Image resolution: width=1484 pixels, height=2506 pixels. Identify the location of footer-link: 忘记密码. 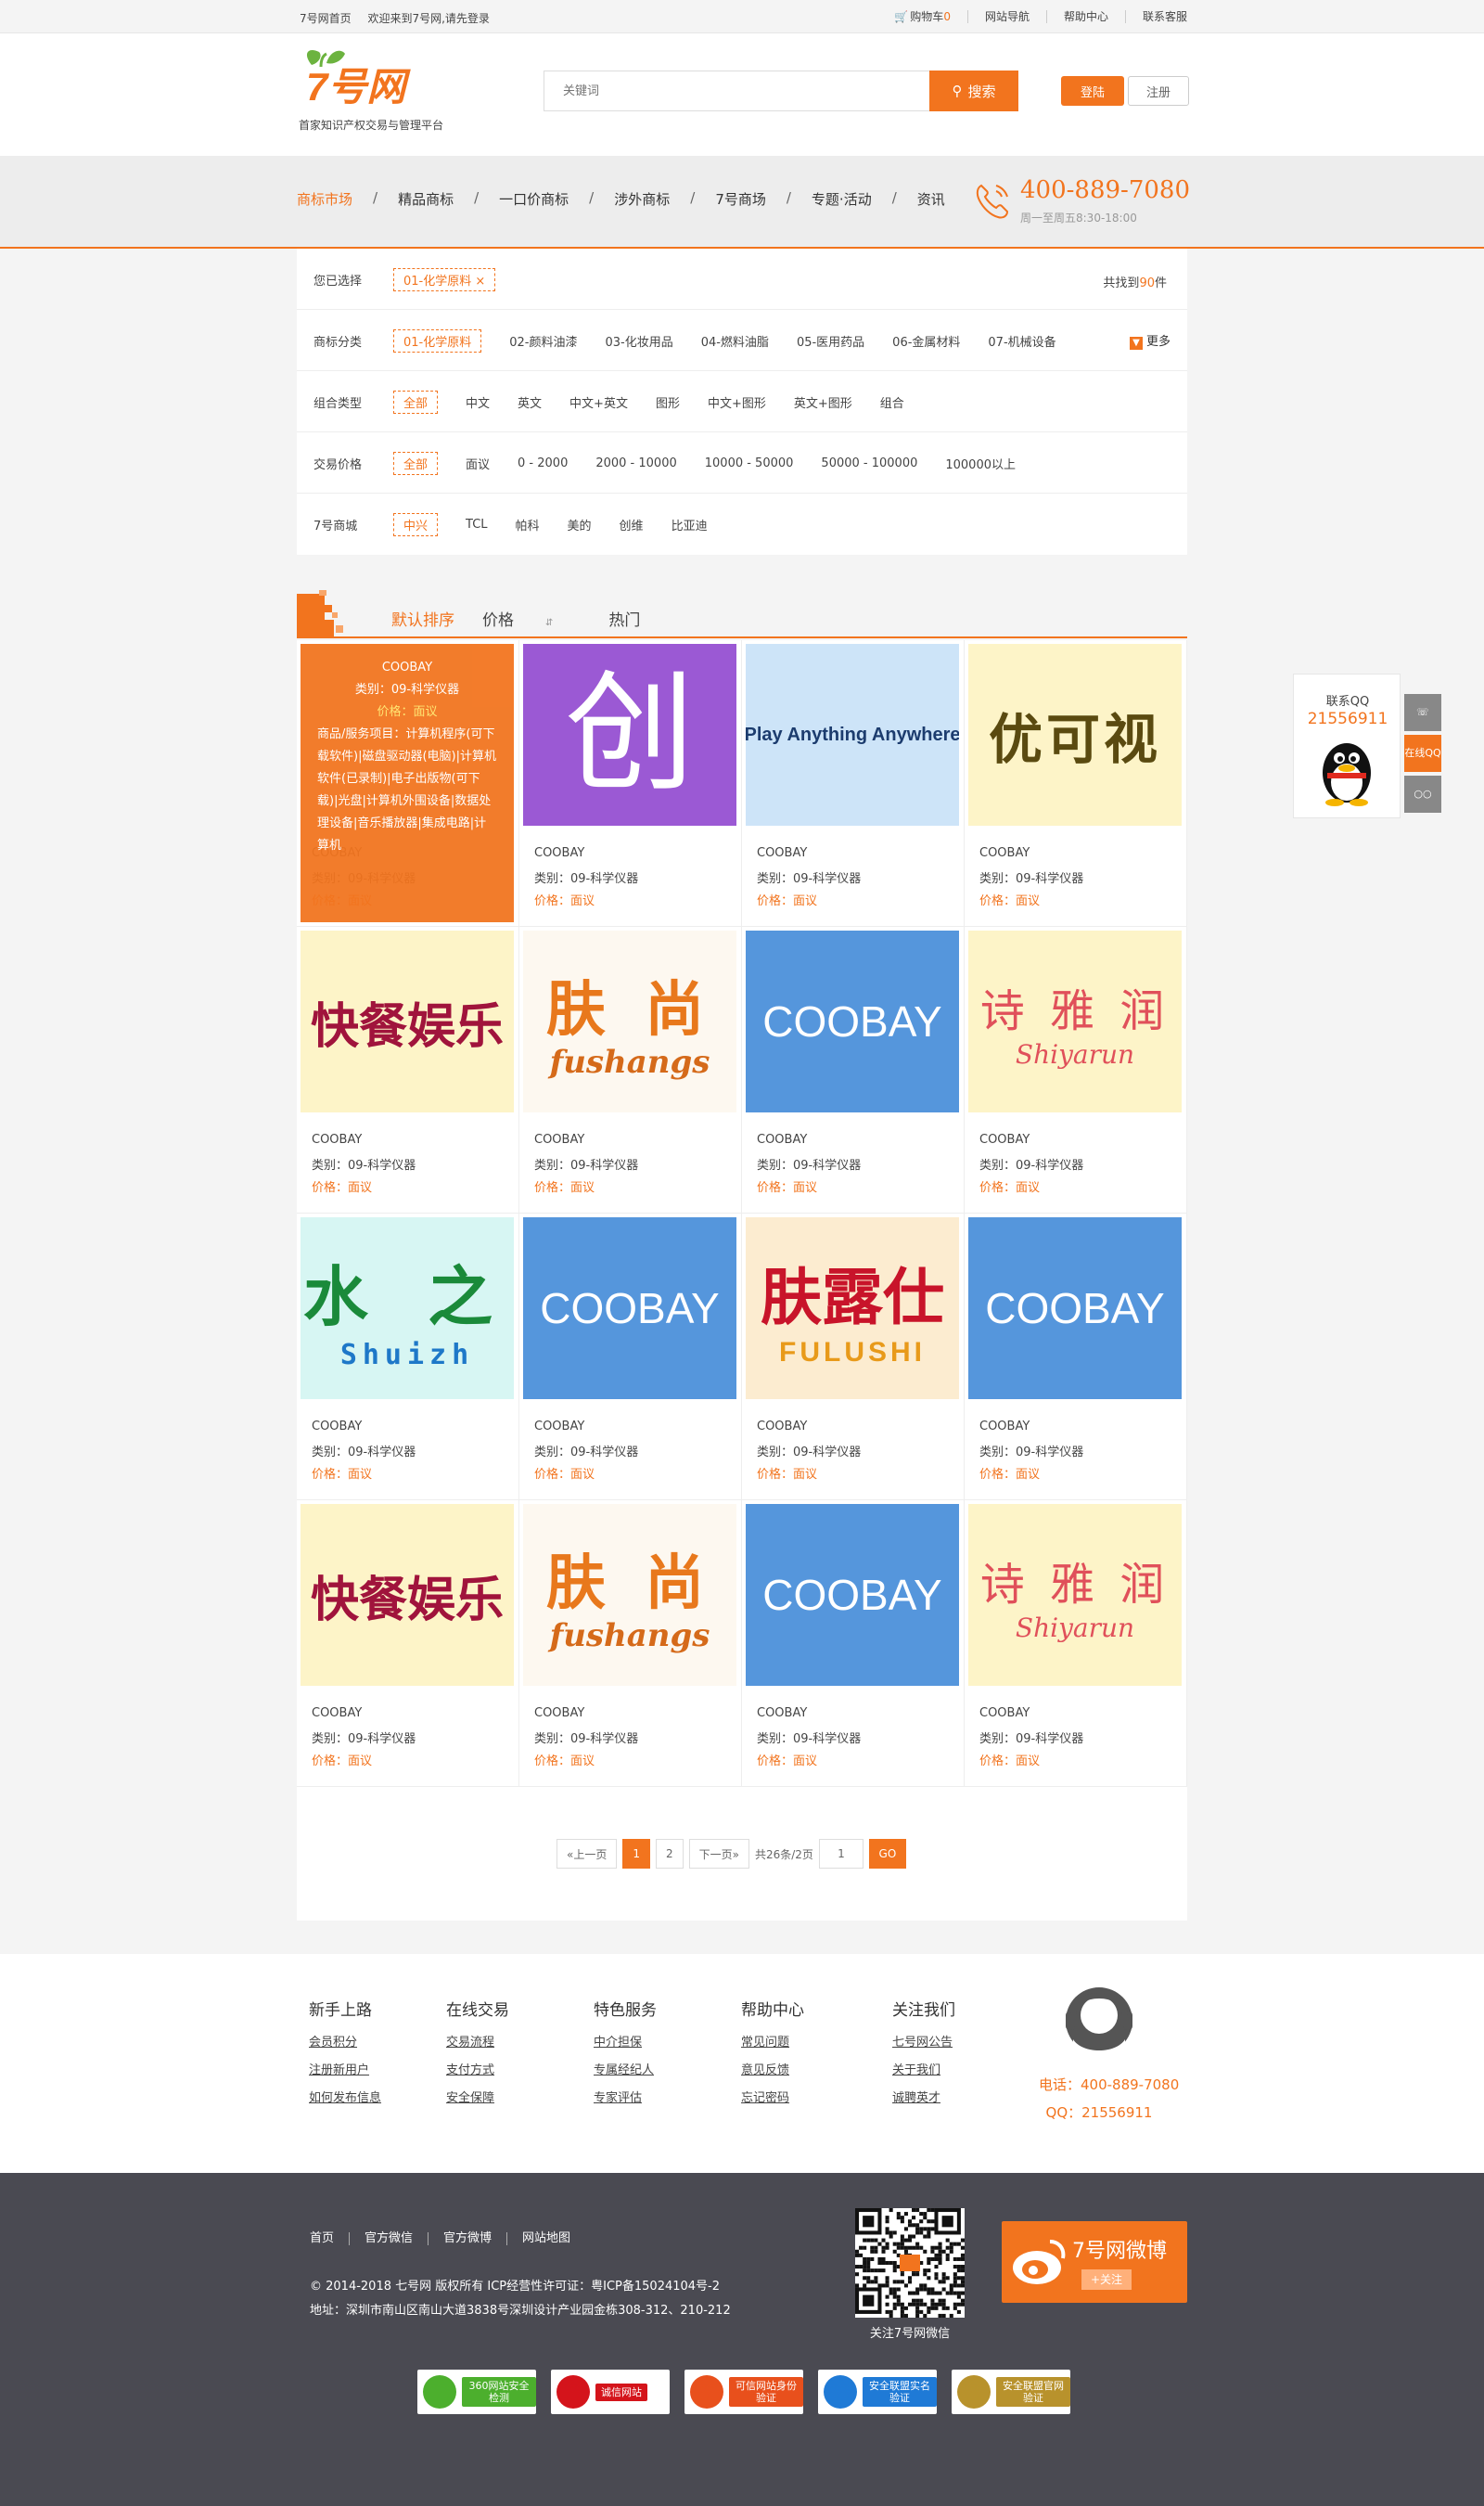
(772, 2099).